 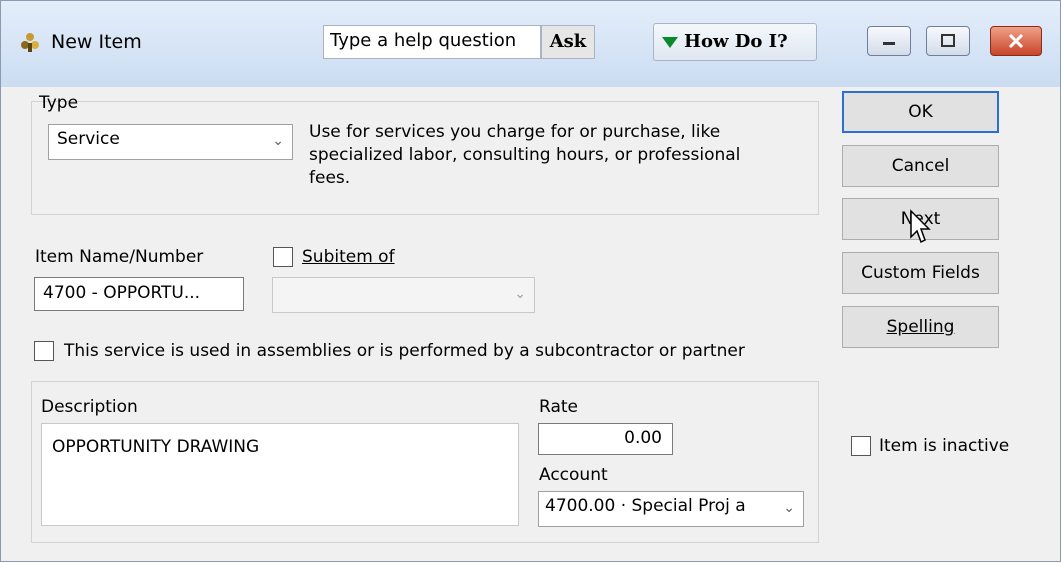 I want to click on inactive-checkbox, so click(x=861, y=446).